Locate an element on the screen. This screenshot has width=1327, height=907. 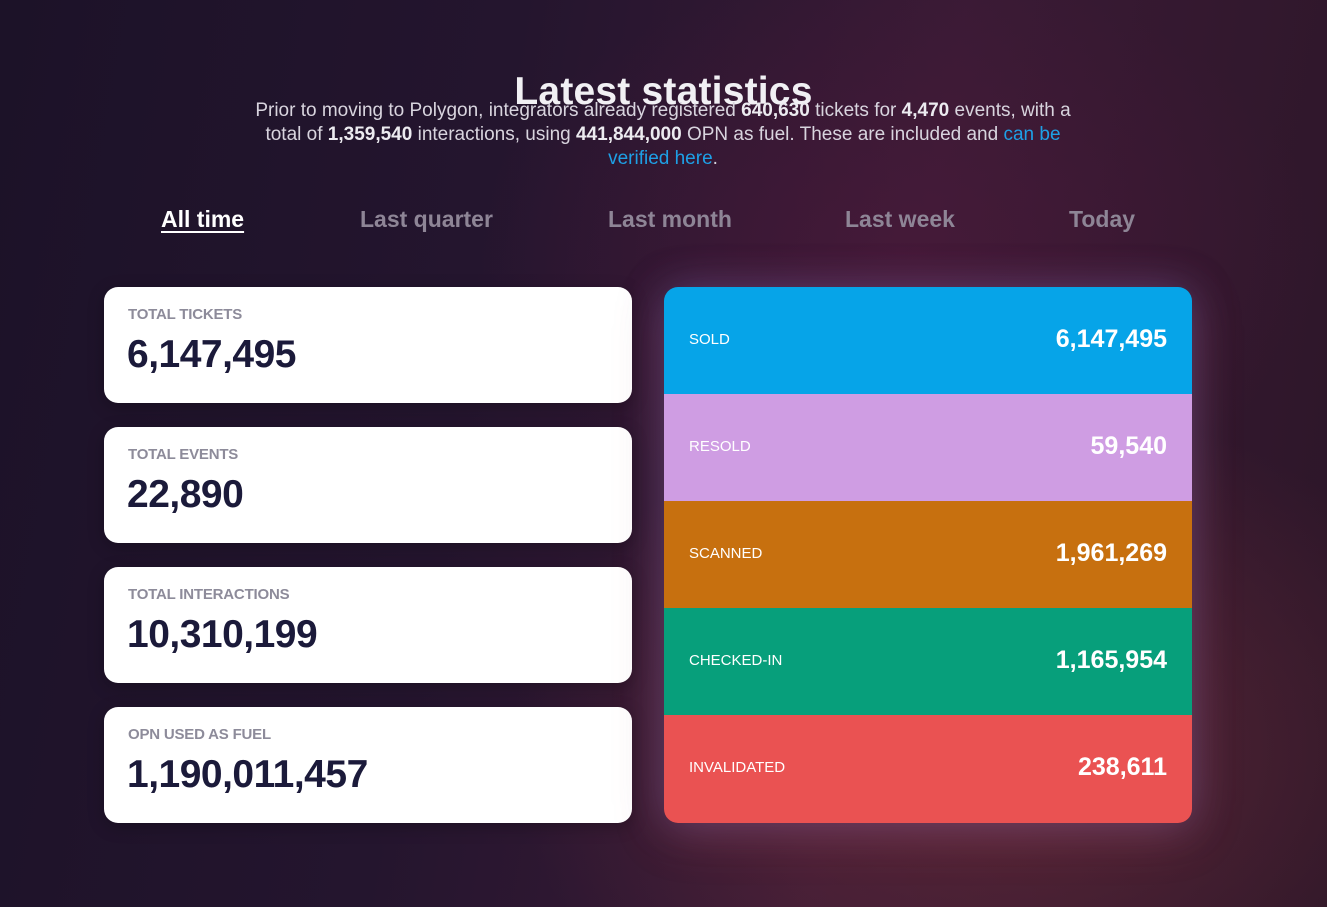
intro-segment: OPN as fuel. These are included and is located at coordinates (842, 134).